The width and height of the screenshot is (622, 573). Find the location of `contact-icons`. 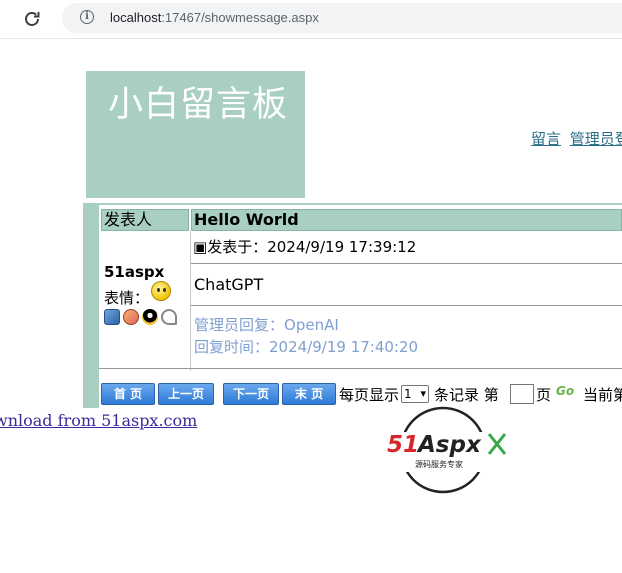

contact-icons is located at coordinates (140, 317).